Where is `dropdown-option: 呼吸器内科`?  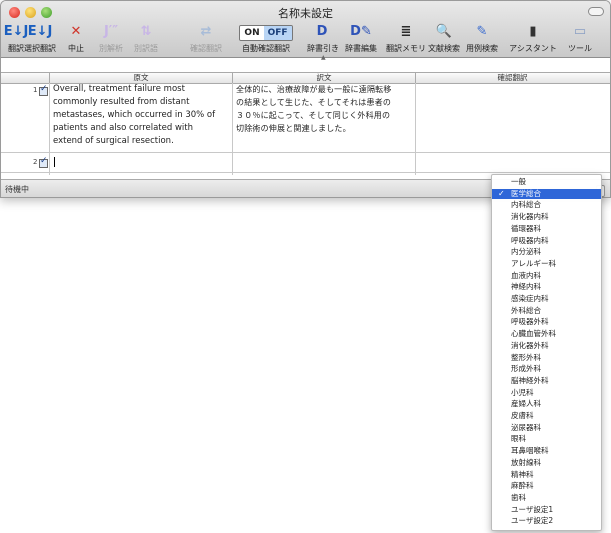 dropdown-option: 呼吸器内科 is located at coordinates (546, 241).